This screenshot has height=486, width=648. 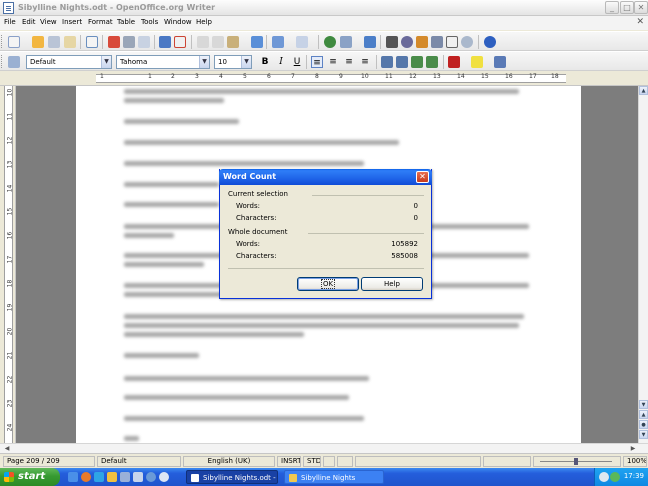 I want to click on view-layout-icons, so click(x=507, y=461).